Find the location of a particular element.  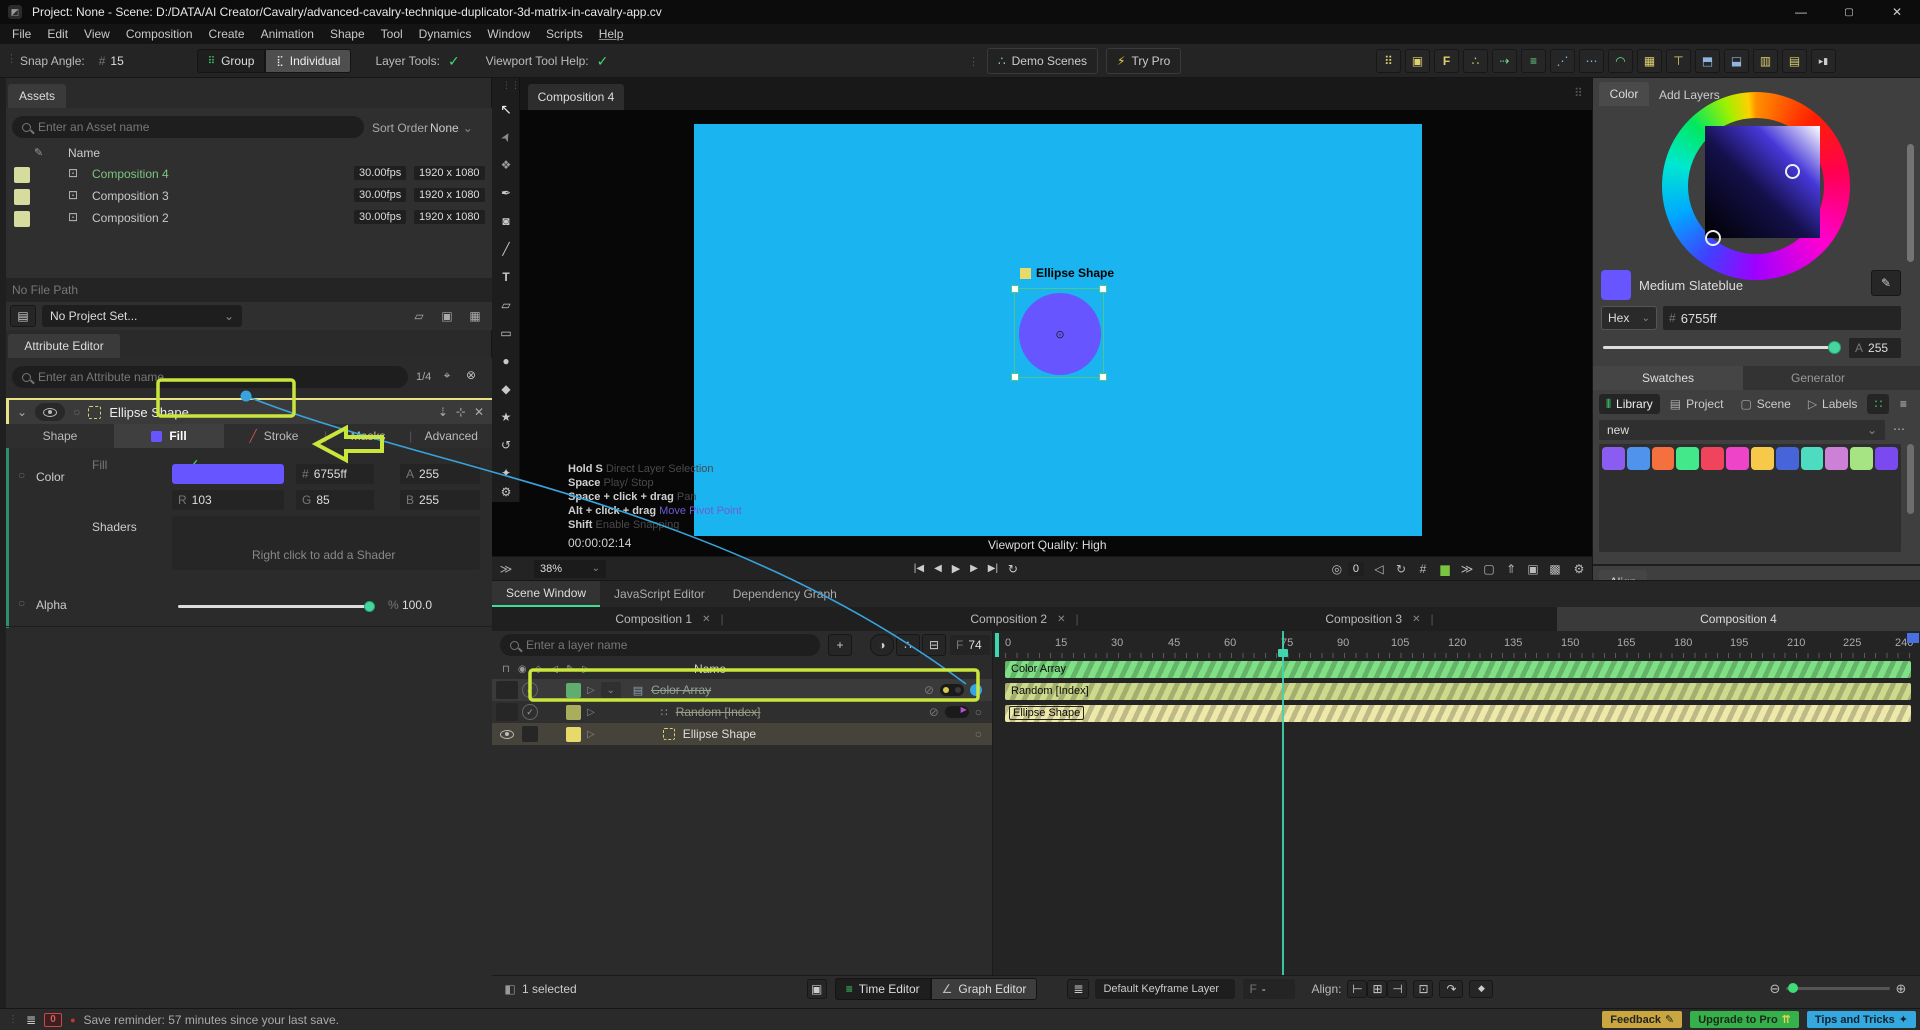

timeline-zoom-slider is located at coordinates (1838, 988).